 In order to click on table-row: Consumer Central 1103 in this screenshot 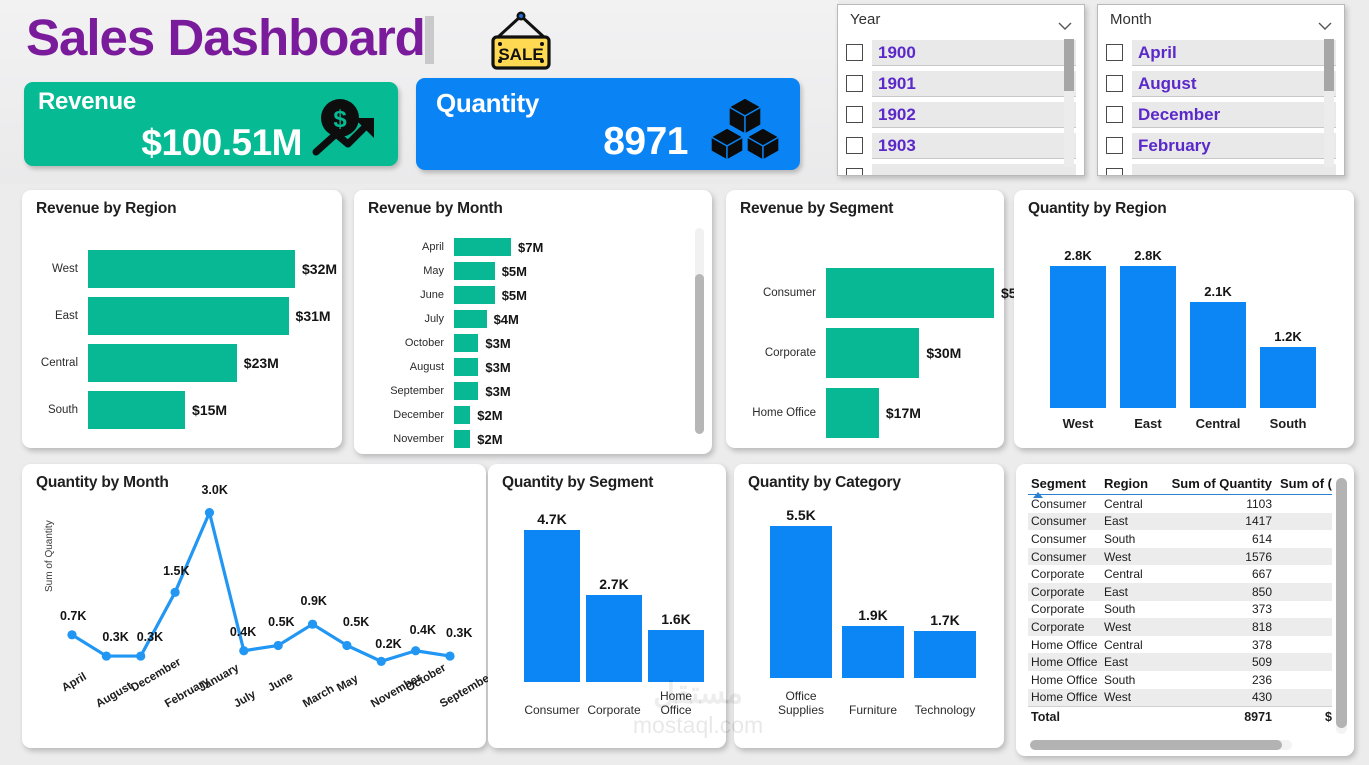, I will do `click(1180, 504)`.